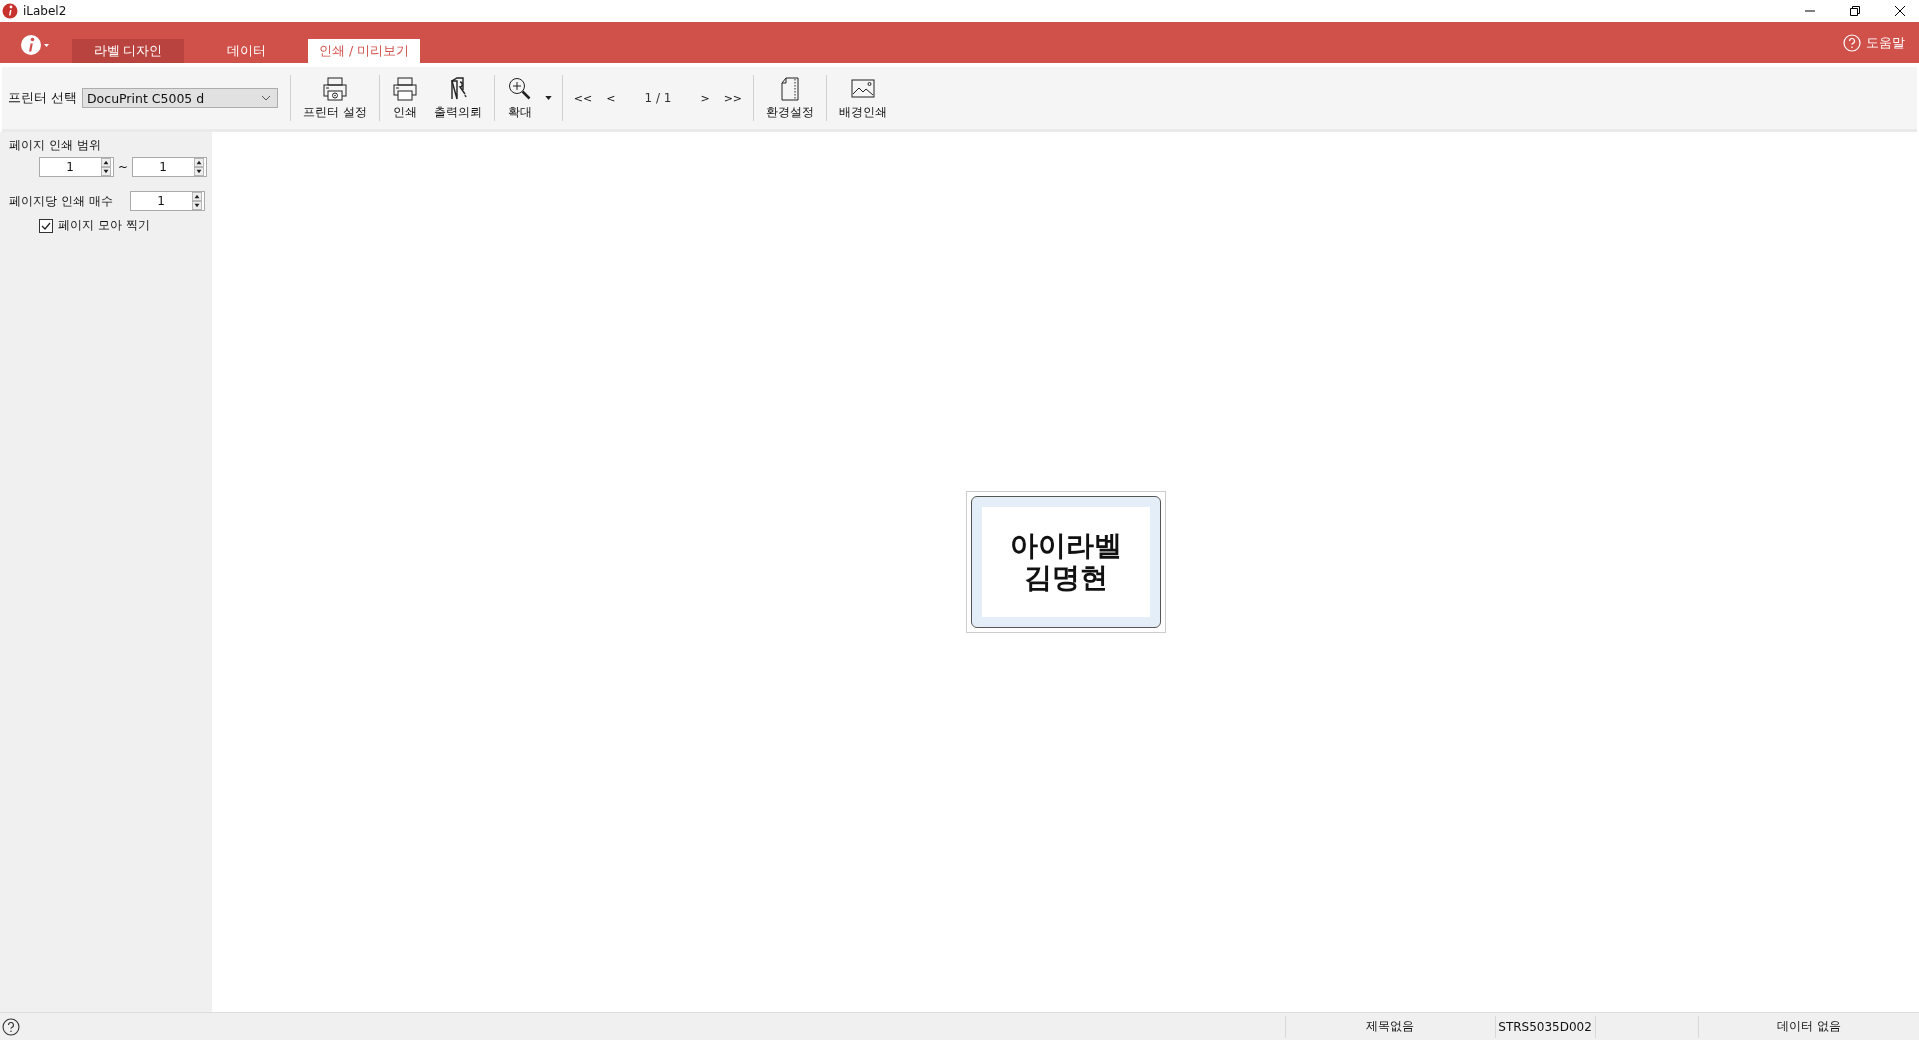 This screenshot has width=1919, height=1040. What do you see at coordinates (1808, 1026) in the screenshot?
I see `status-field: 데이터 없음` at bounding box center [1808, 1026].